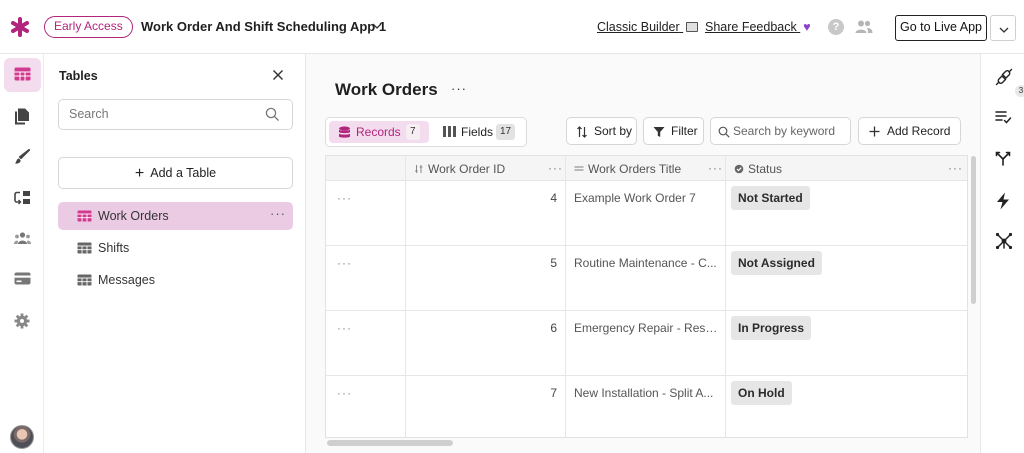  Describe the element at coordinates (1003, 201) in the screenshot. I see `bolt-icon` at that location.